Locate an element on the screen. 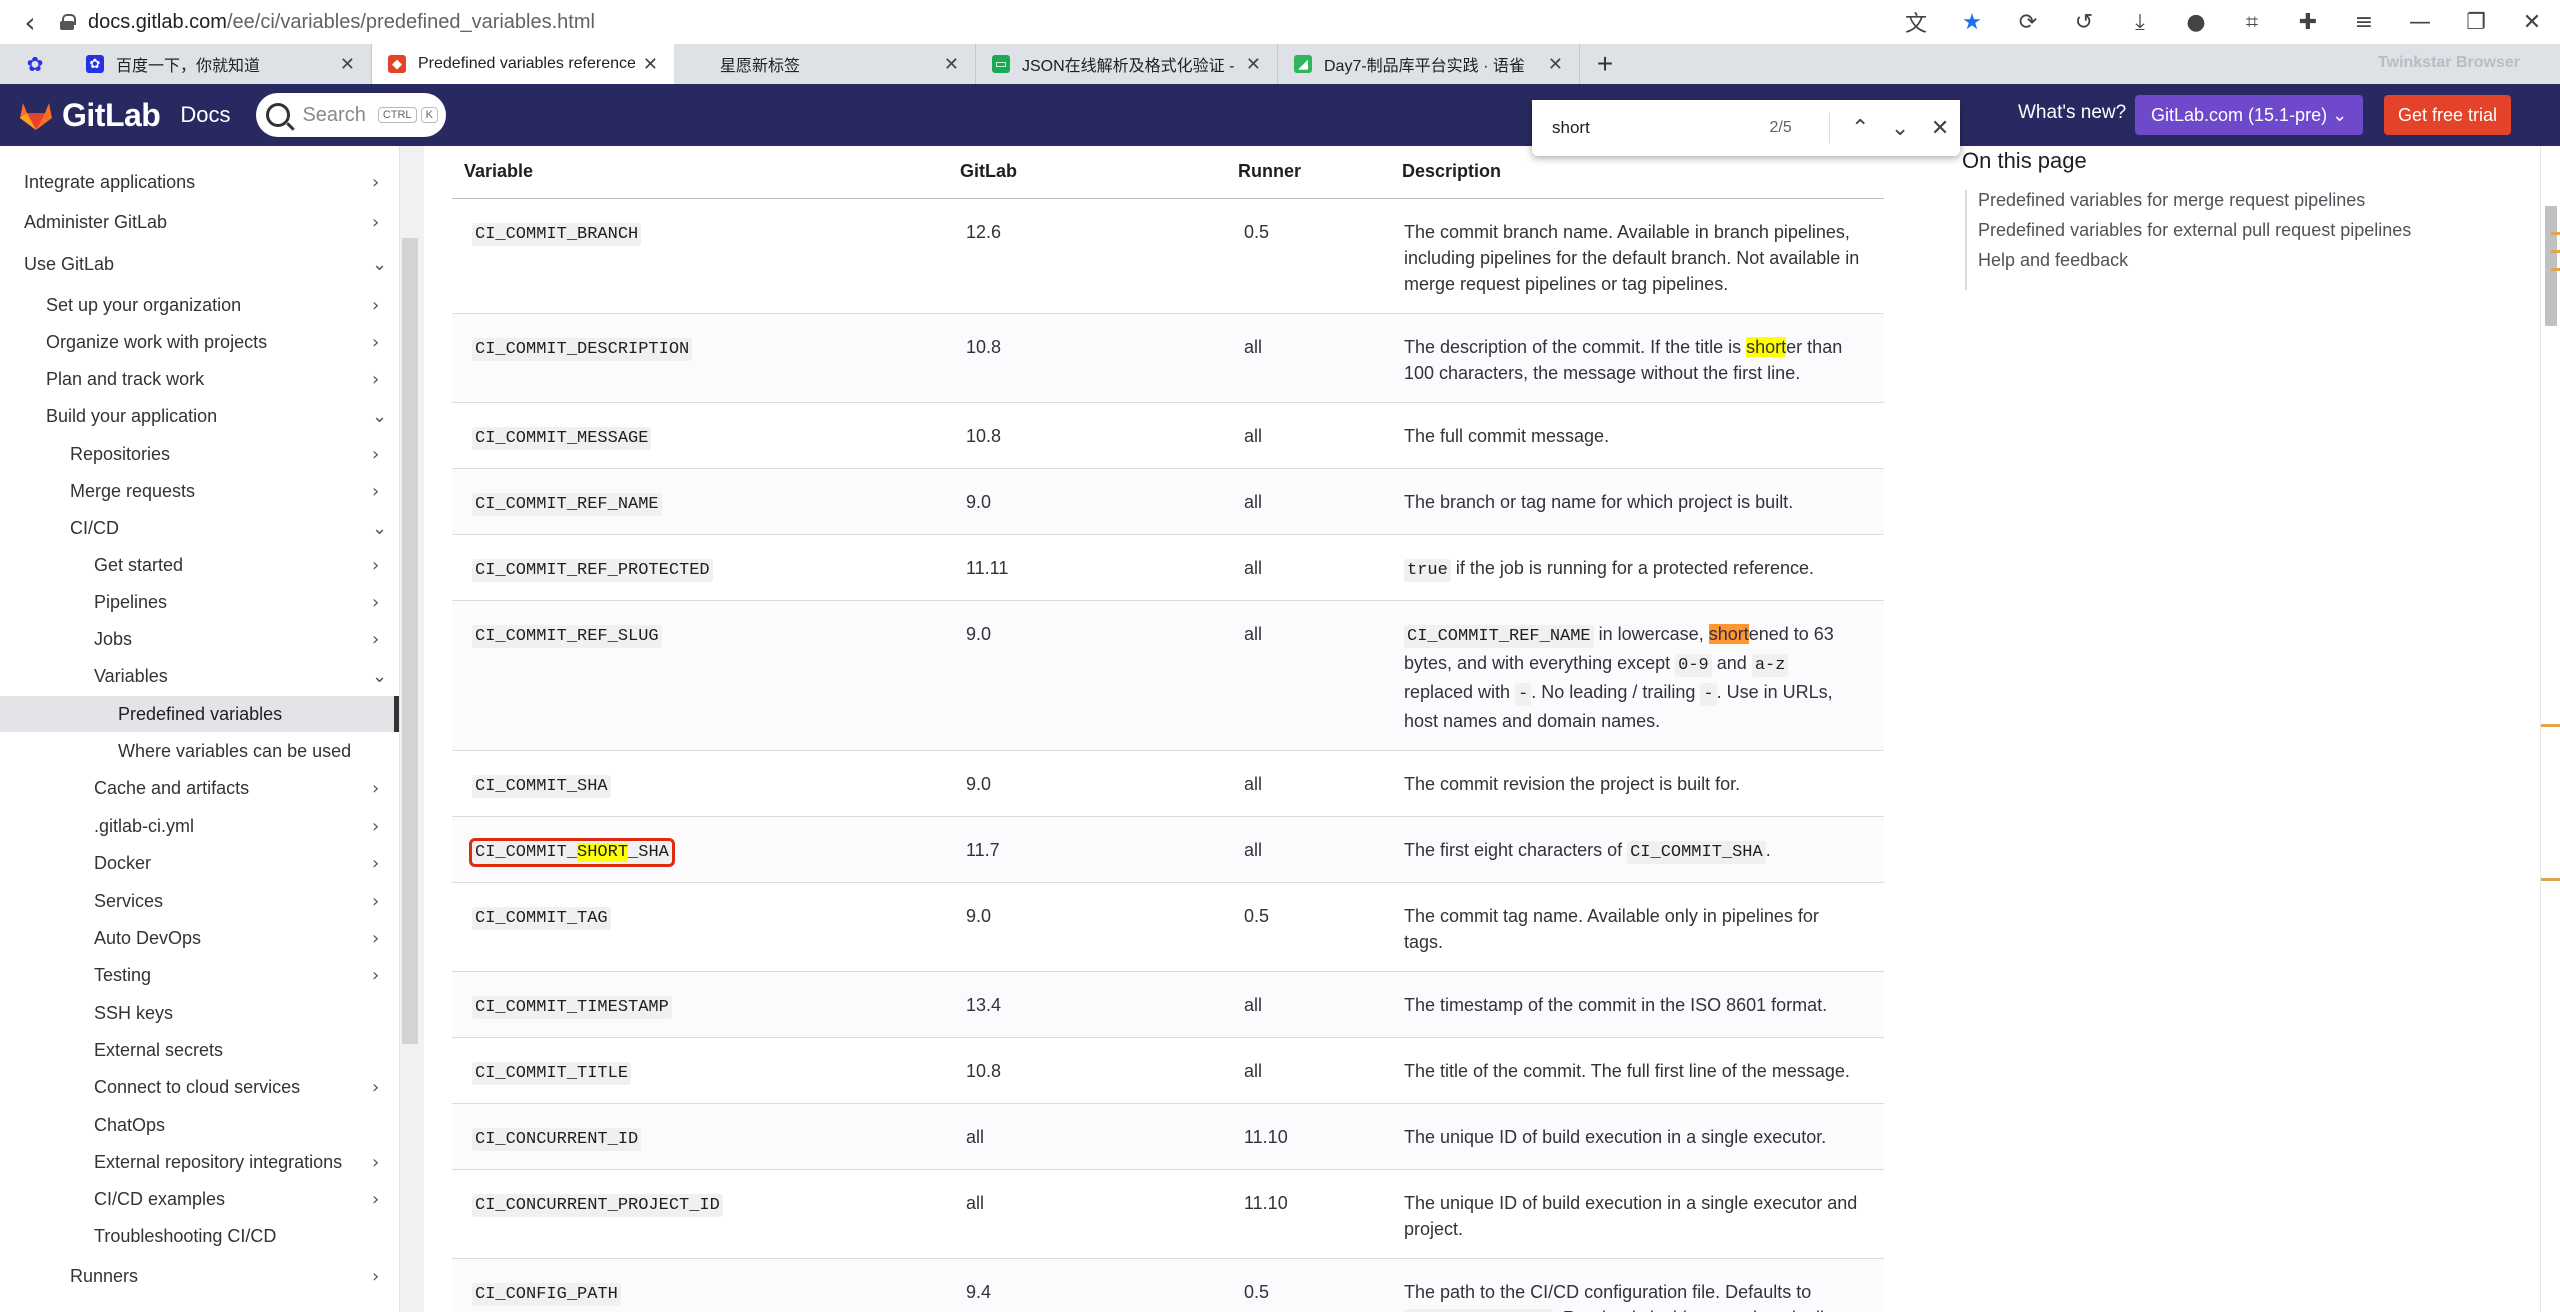 This screenshot has width=2560, height=1312. sidebar-item: Repositories › is located at coordinates (199, 454).